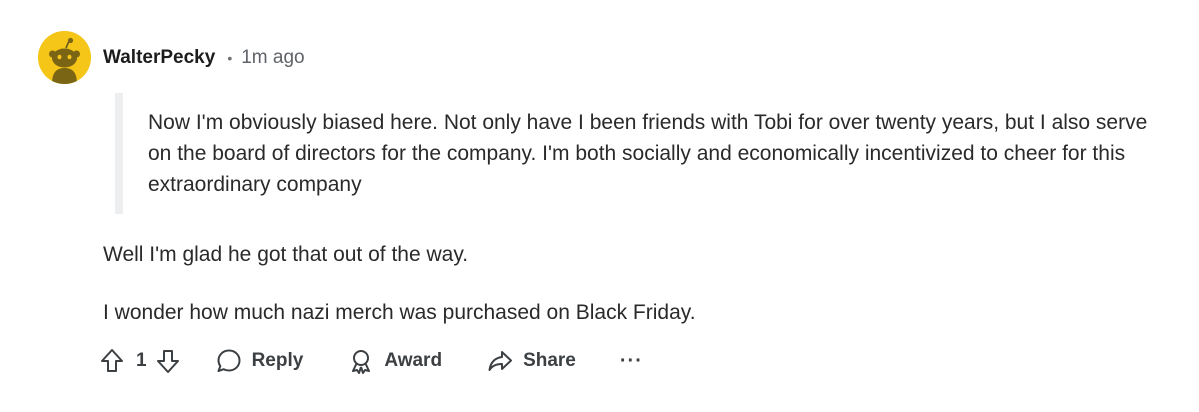 The height and width of the screenshot is (412, 1199). I want to click on upvote-button, so click(112, 361).